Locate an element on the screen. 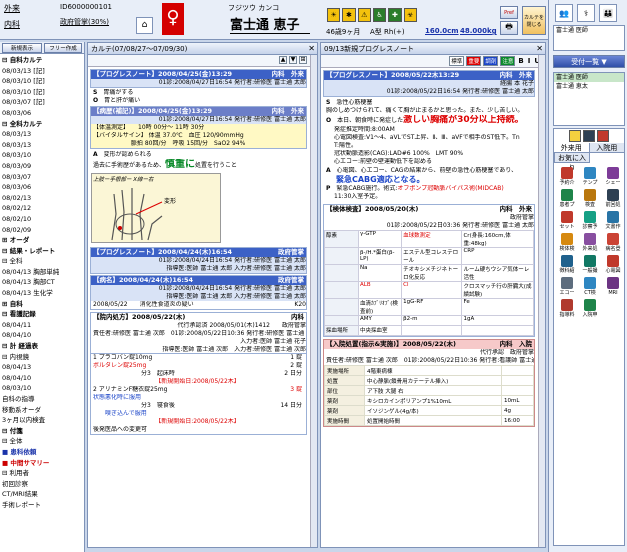 The height and width of the screenshot is (552, 627). function-icon: 検体検 is located at coordinates (567, 242).